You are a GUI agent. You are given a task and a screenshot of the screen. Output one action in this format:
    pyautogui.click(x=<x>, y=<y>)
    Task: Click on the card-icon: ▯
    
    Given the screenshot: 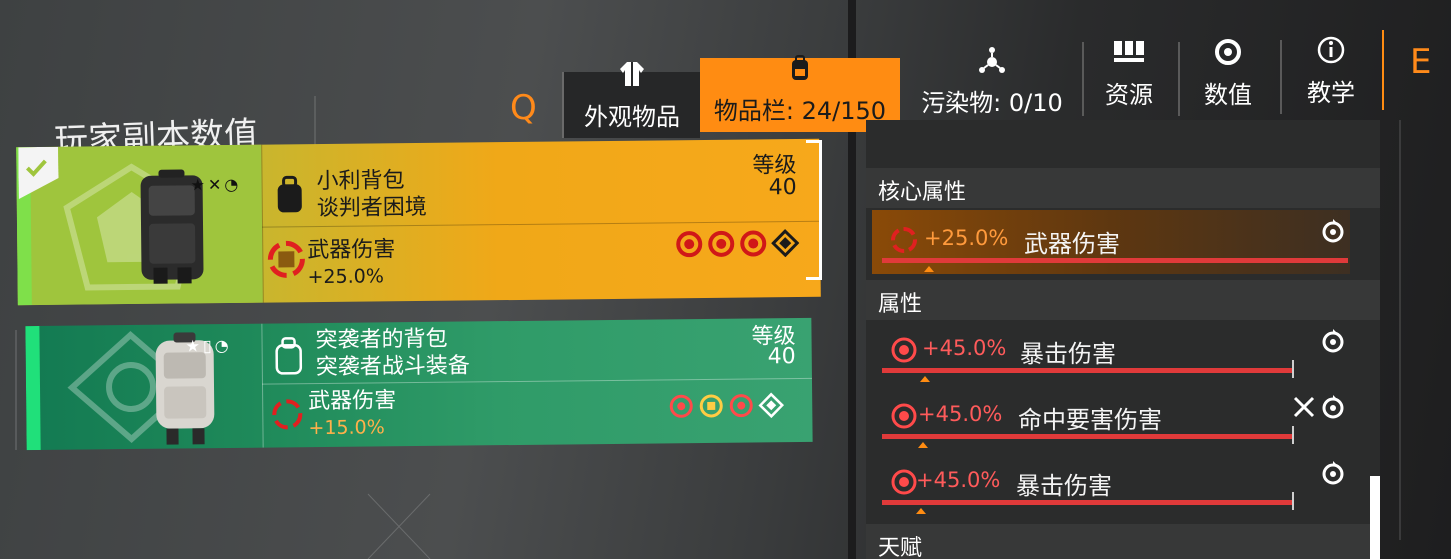 What is the action you would take?
    pyautogui.click(x=207, y=346)
    